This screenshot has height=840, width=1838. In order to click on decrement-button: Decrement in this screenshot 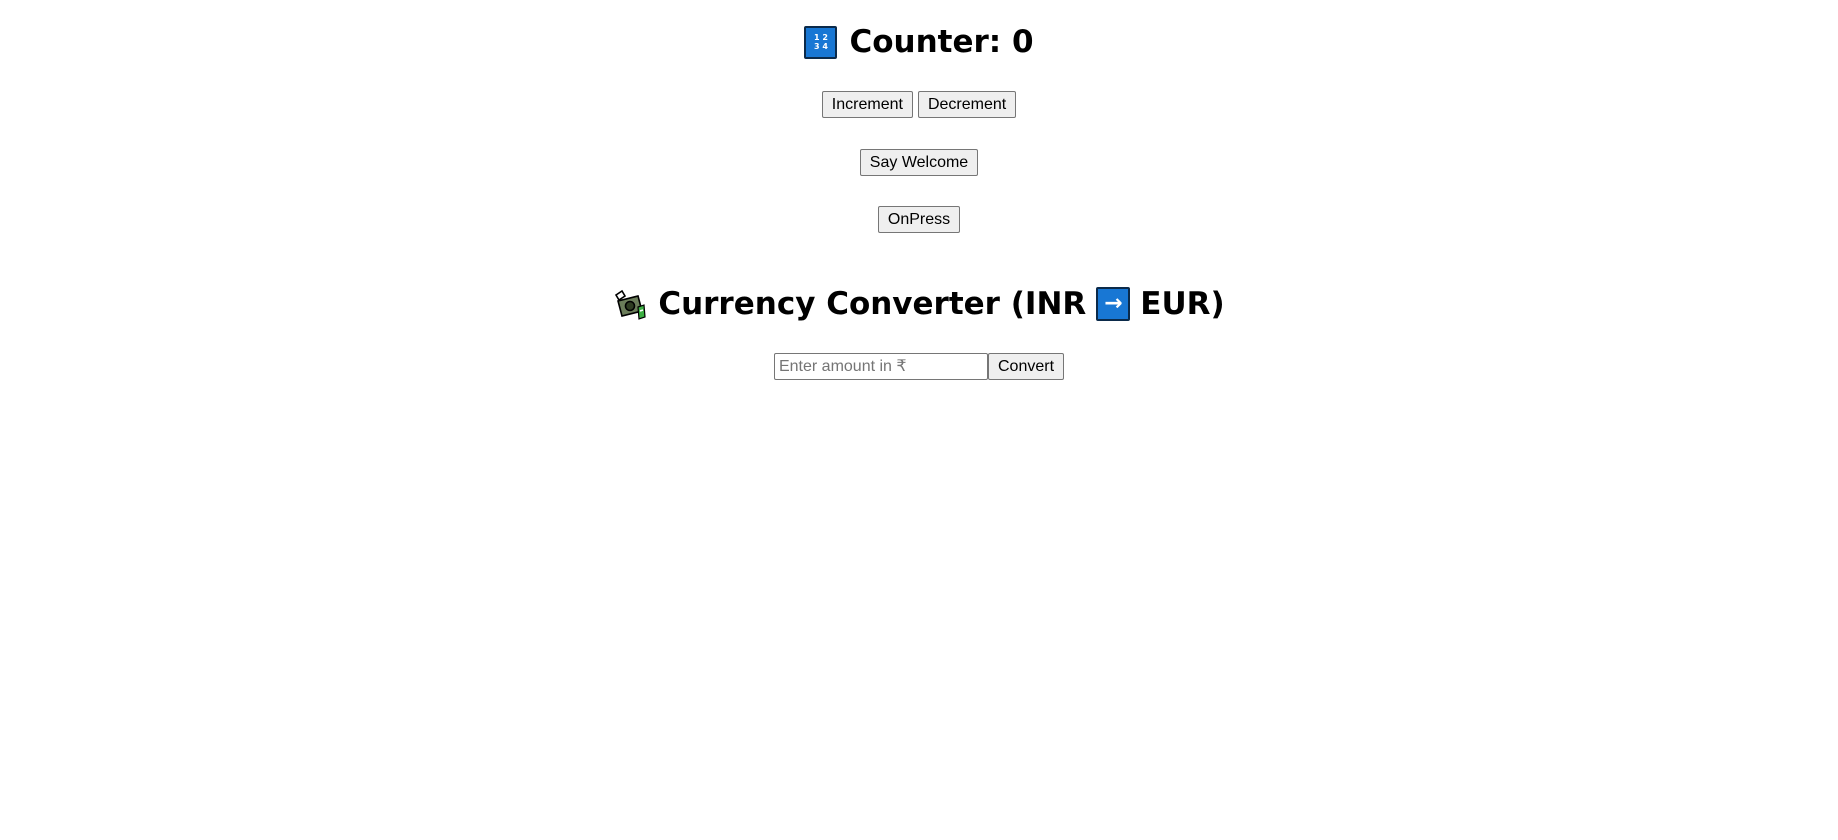, I will do `click(967, 104)`.